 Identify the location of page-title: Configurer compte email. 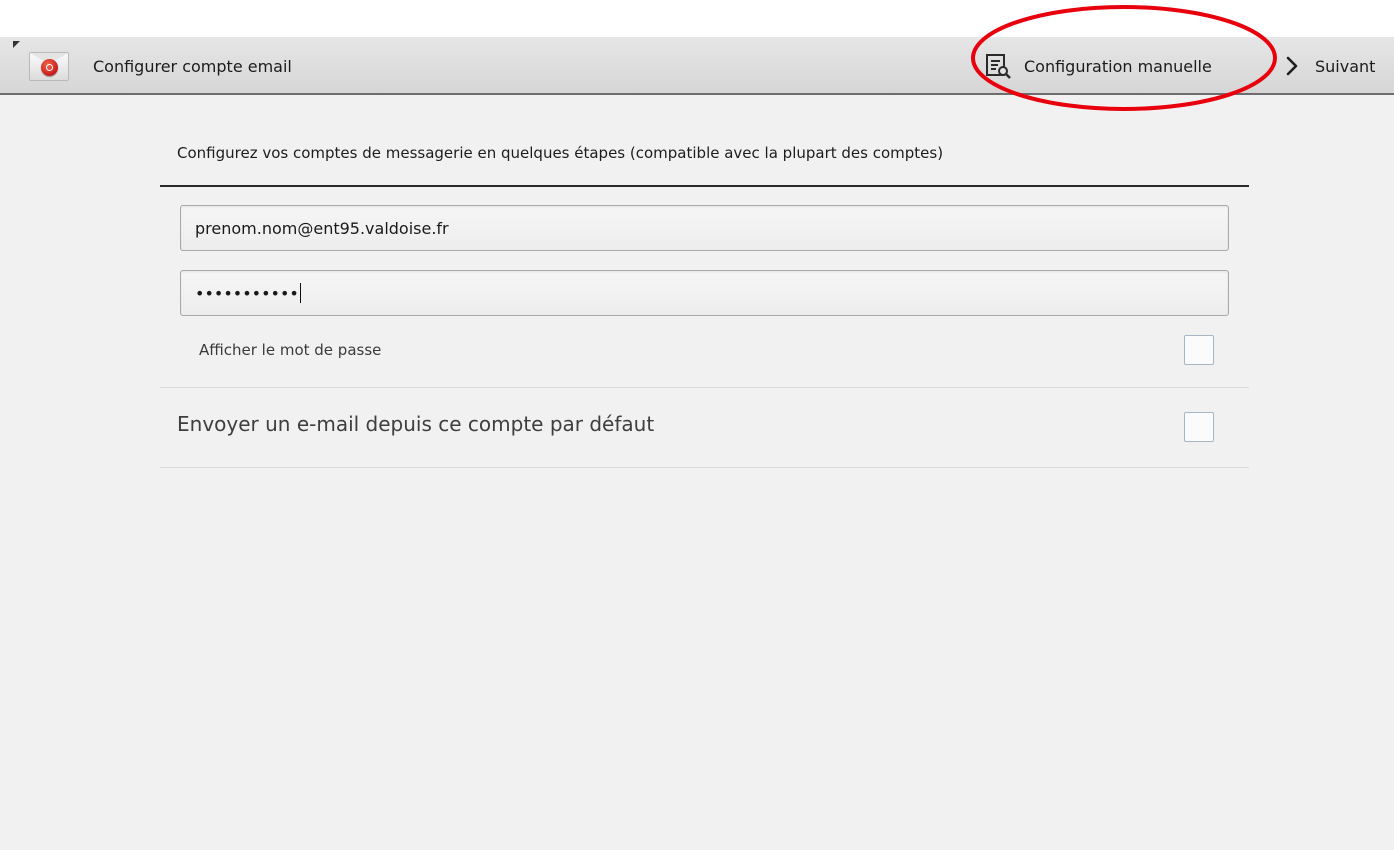
(192, 66).